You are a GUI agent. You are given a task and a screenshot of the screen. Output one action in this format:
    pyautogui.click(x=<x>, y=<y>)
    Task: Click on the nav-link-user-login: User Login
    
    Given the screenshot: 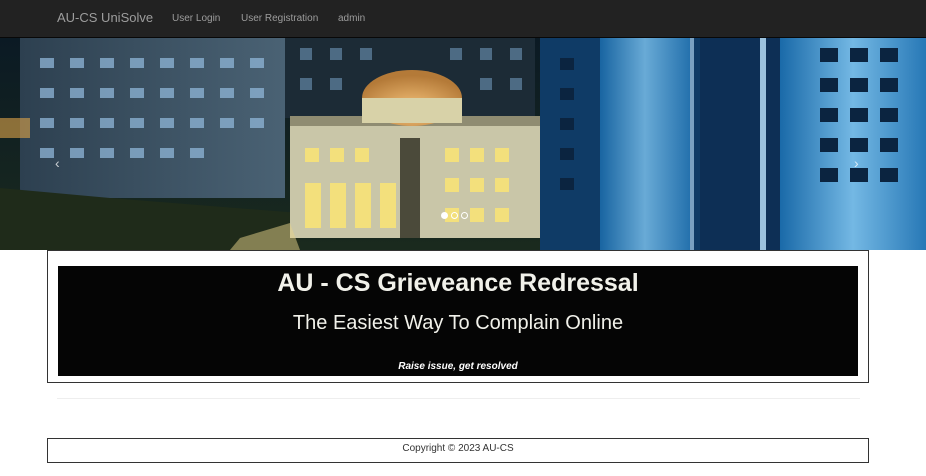 What is the action you would take?
    pyautogui.click(x=196, y=18)
    